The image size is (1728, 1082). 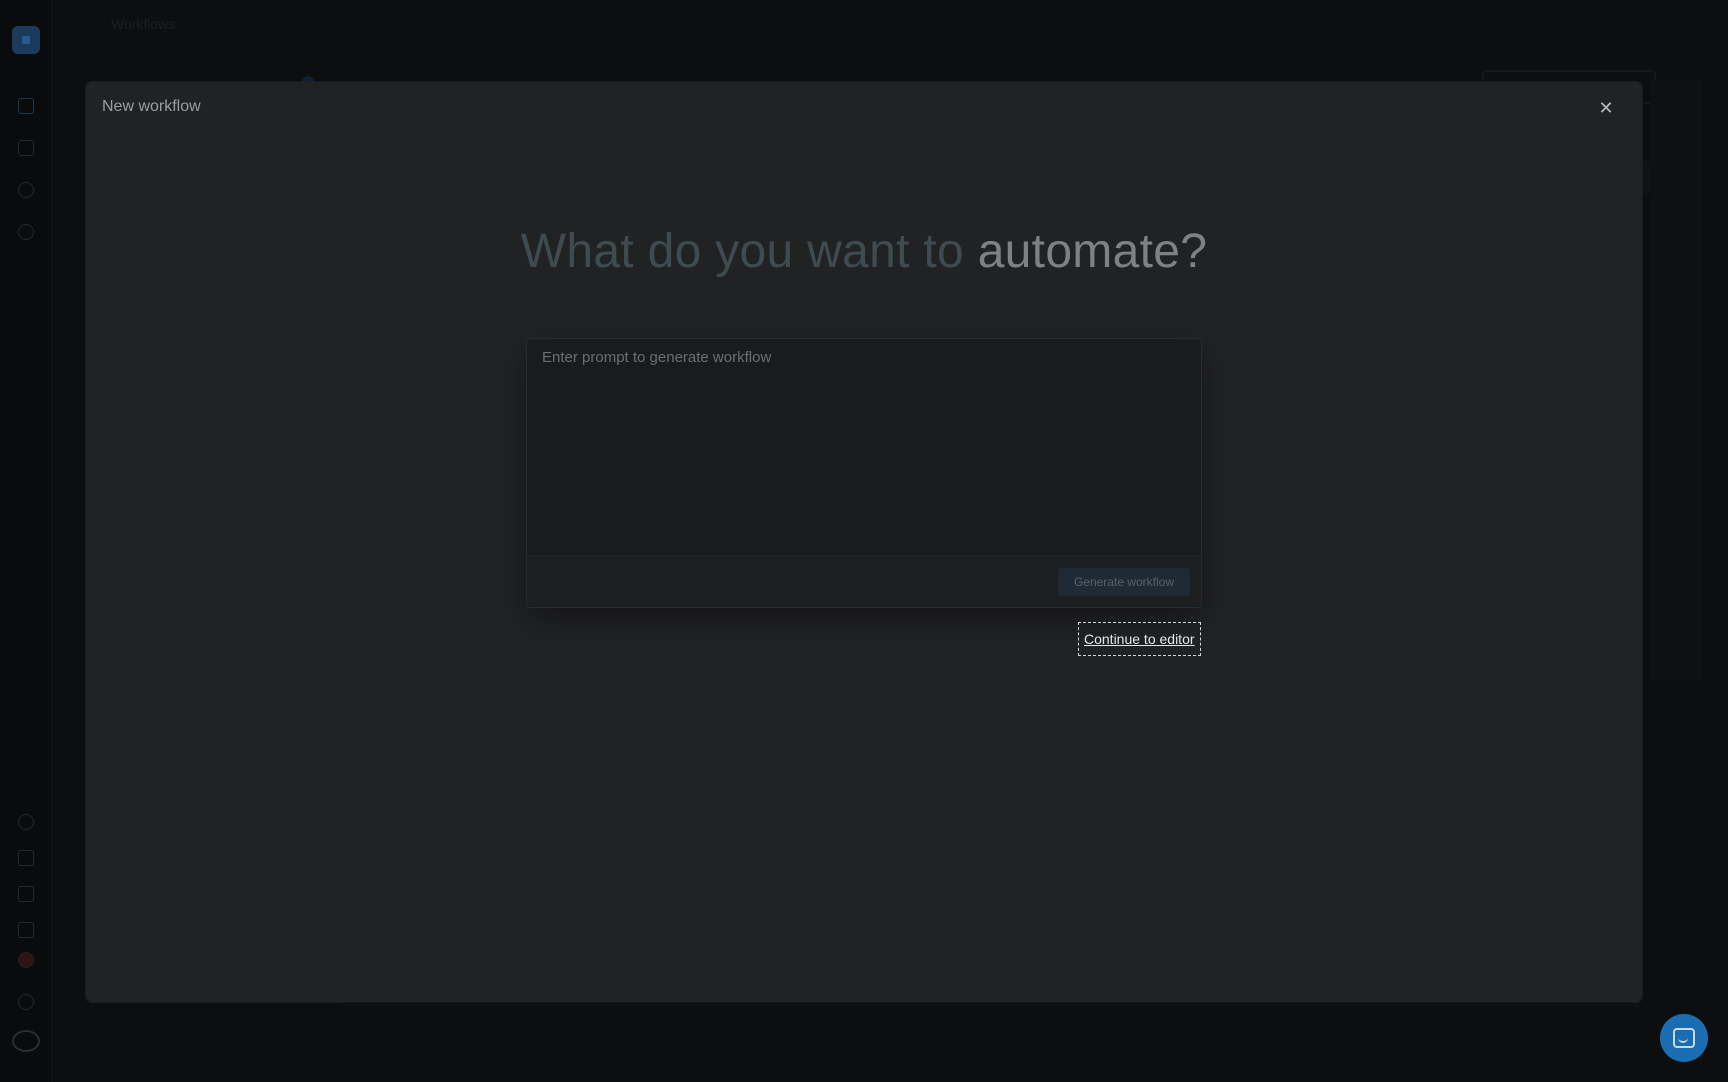 I want to click on chat-bubble-icon, so click(x=1684, y=1038).